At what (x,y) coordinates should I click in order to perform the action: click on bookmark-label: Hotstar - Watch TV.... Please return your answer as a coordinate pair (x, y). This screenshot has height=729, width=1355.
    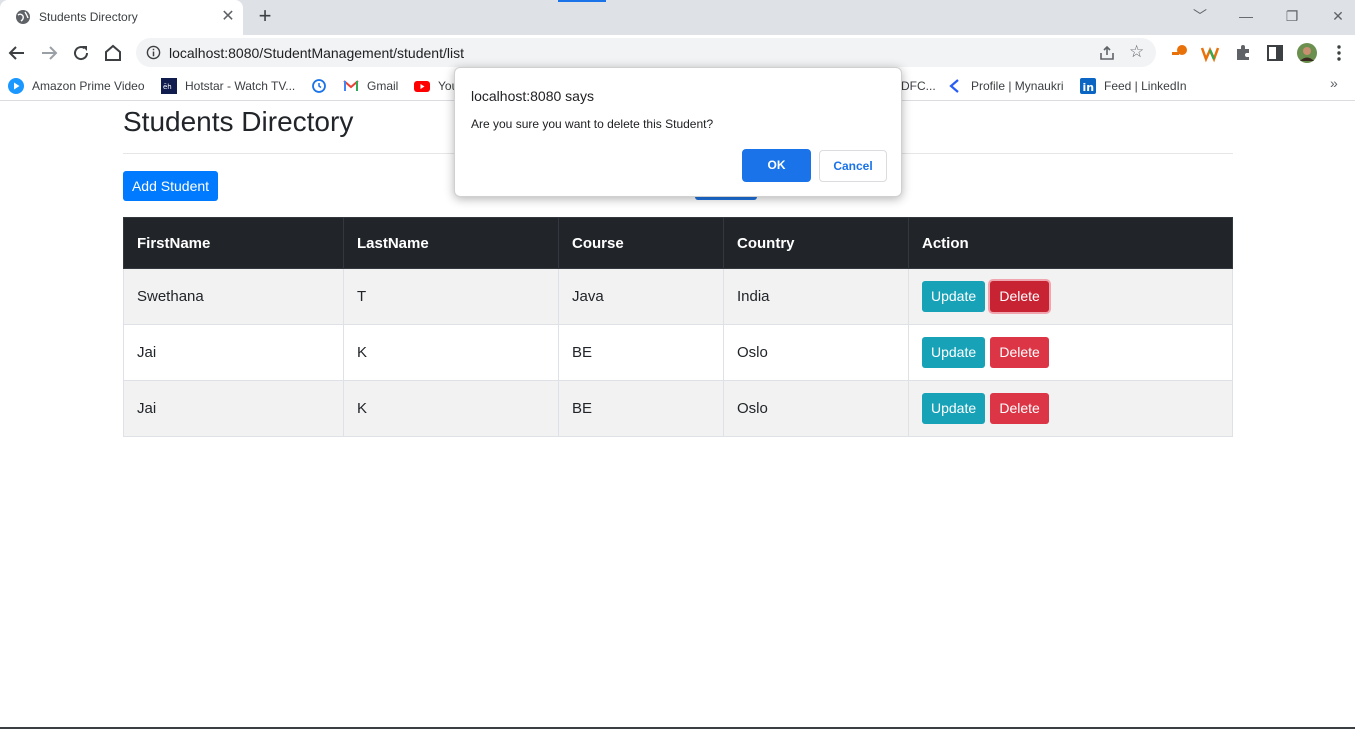
    Looking at the image, I should click on (240, 86).